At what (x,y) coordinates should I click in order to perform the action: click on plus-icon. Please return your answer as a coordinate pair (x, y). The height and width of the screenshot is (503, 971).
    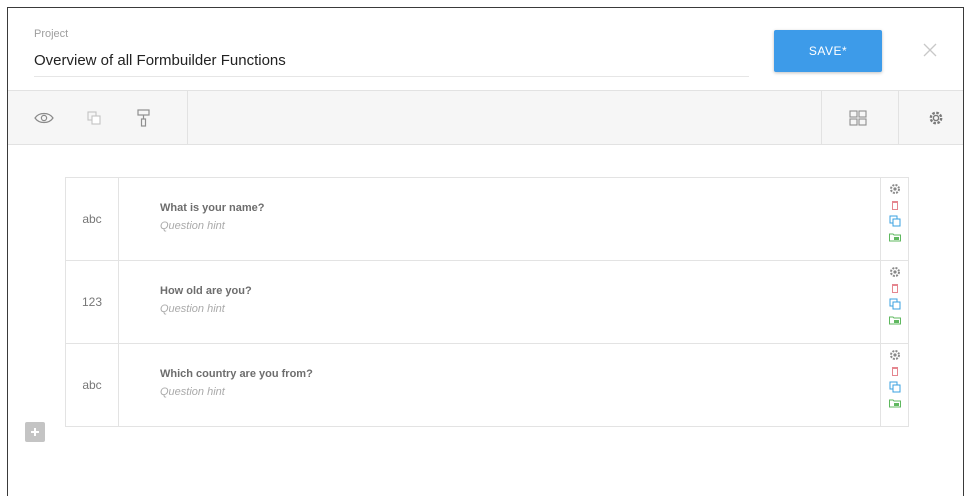
    Looking at the image, I should click on (35, 432).